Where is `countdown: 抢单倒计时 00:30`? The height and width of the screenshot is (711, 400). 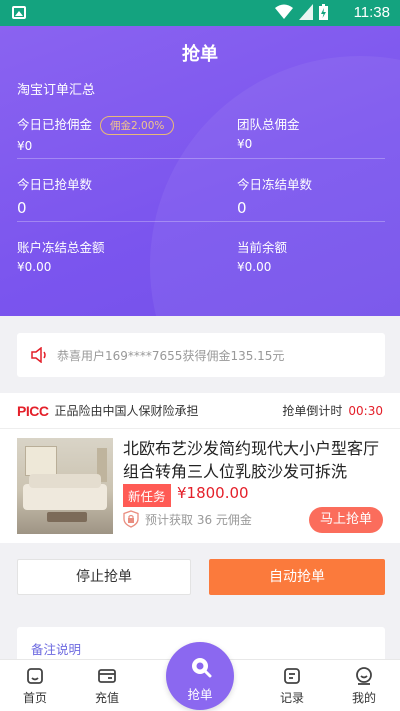
countdown: 抢单倒计时 00:30 is located at coordinates (332, 411).